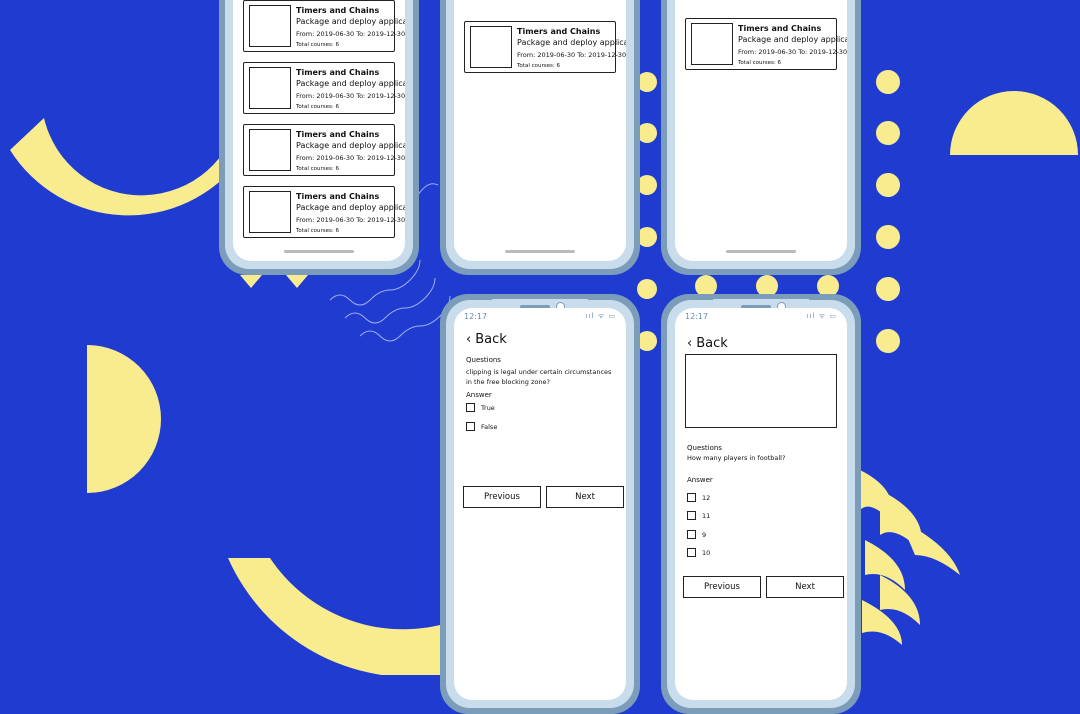  What do you see at coordinates (761, 391) in the screenshot?
I see `question-image` at bounding box center [761, 391].